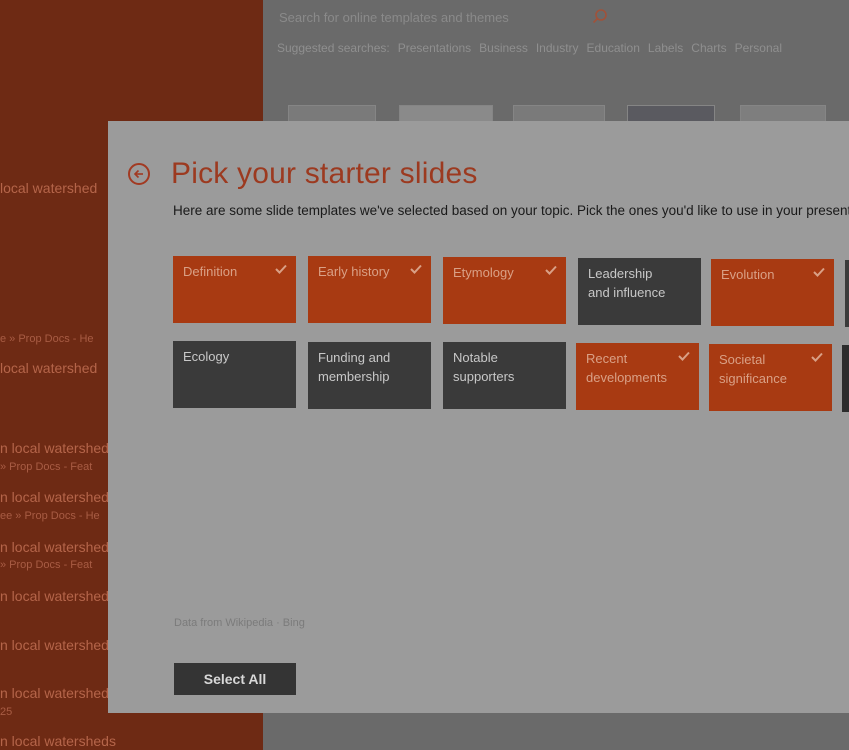 This screenshot has width=849, height=750. I want to click on slide-tile-label: Ecology, so click(206, 356).